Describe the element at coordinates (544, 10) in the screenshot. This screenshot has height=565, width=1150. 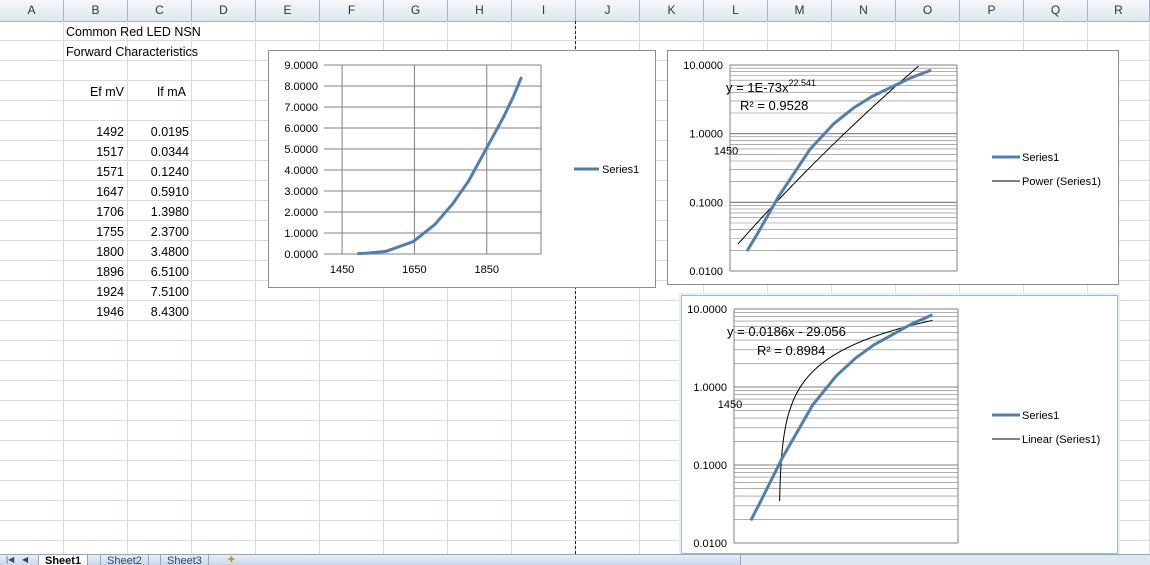
I see `column-header-i: I` at that location.